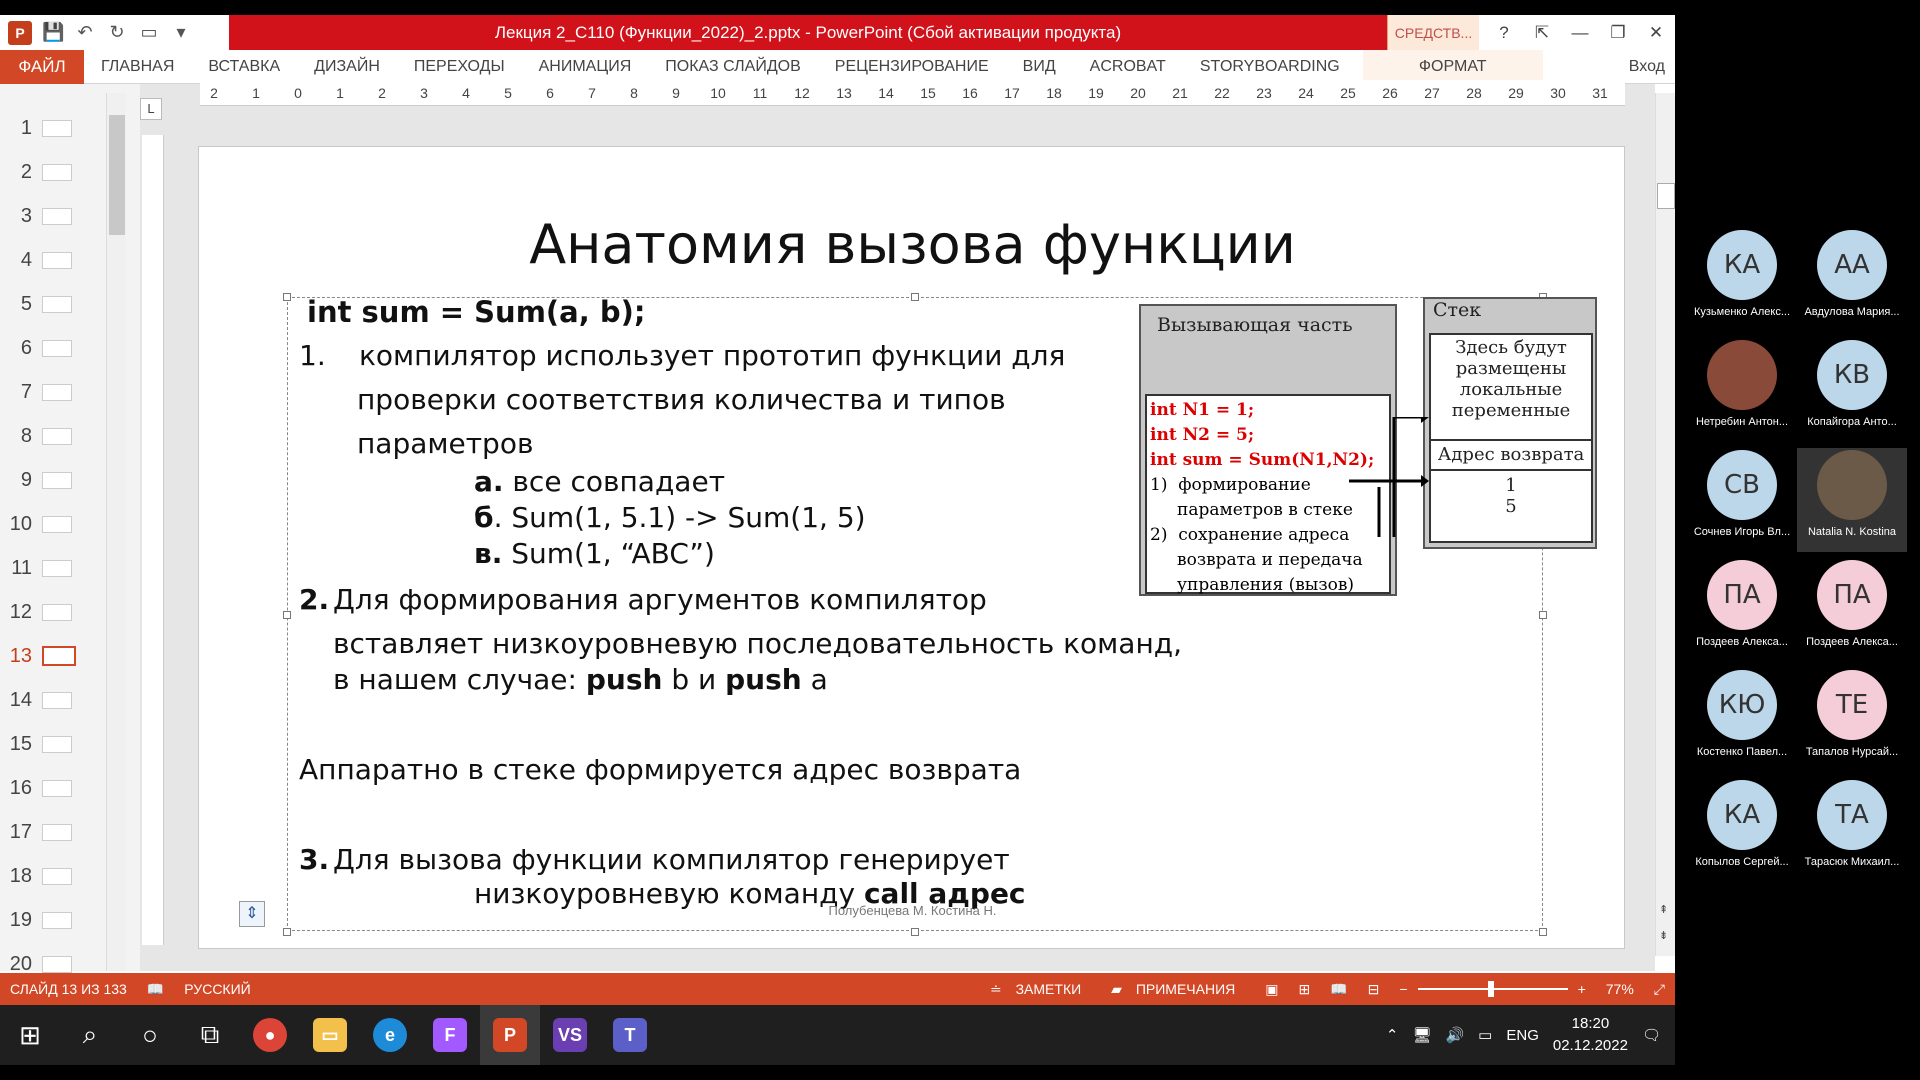 This screenshot has height=1080, width=1920. I want to click on save-icon: 💾, so click(53, 32).